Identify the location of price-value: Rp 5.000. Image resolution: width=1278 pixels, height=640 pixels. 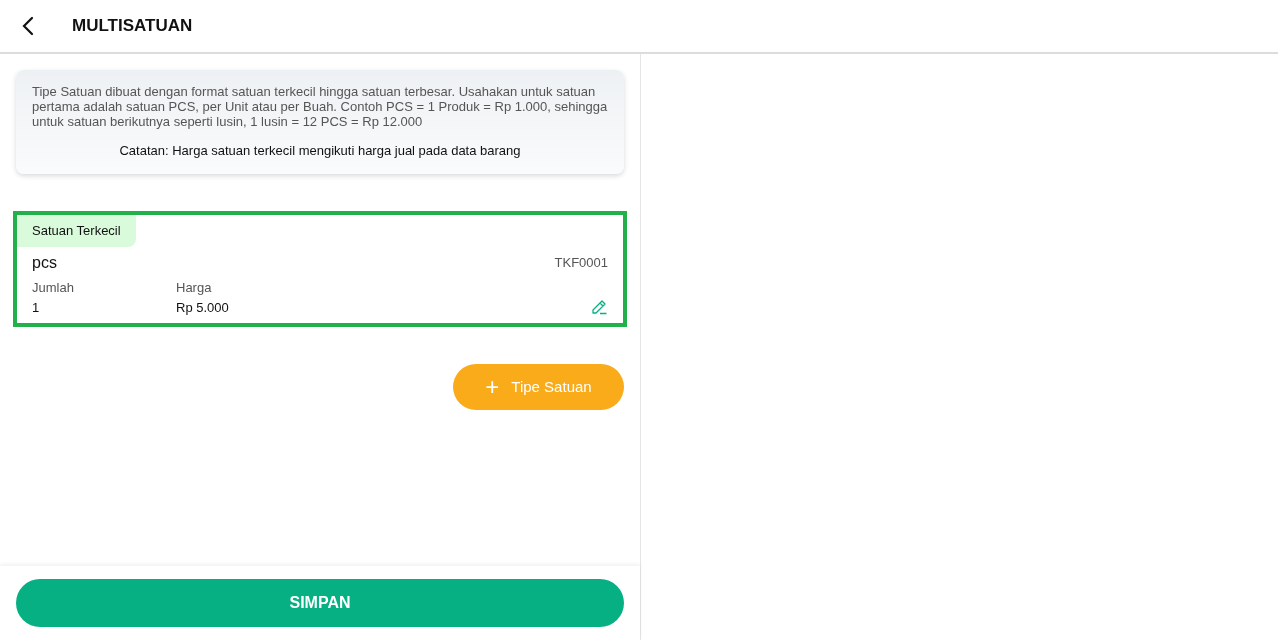
(203, 307).